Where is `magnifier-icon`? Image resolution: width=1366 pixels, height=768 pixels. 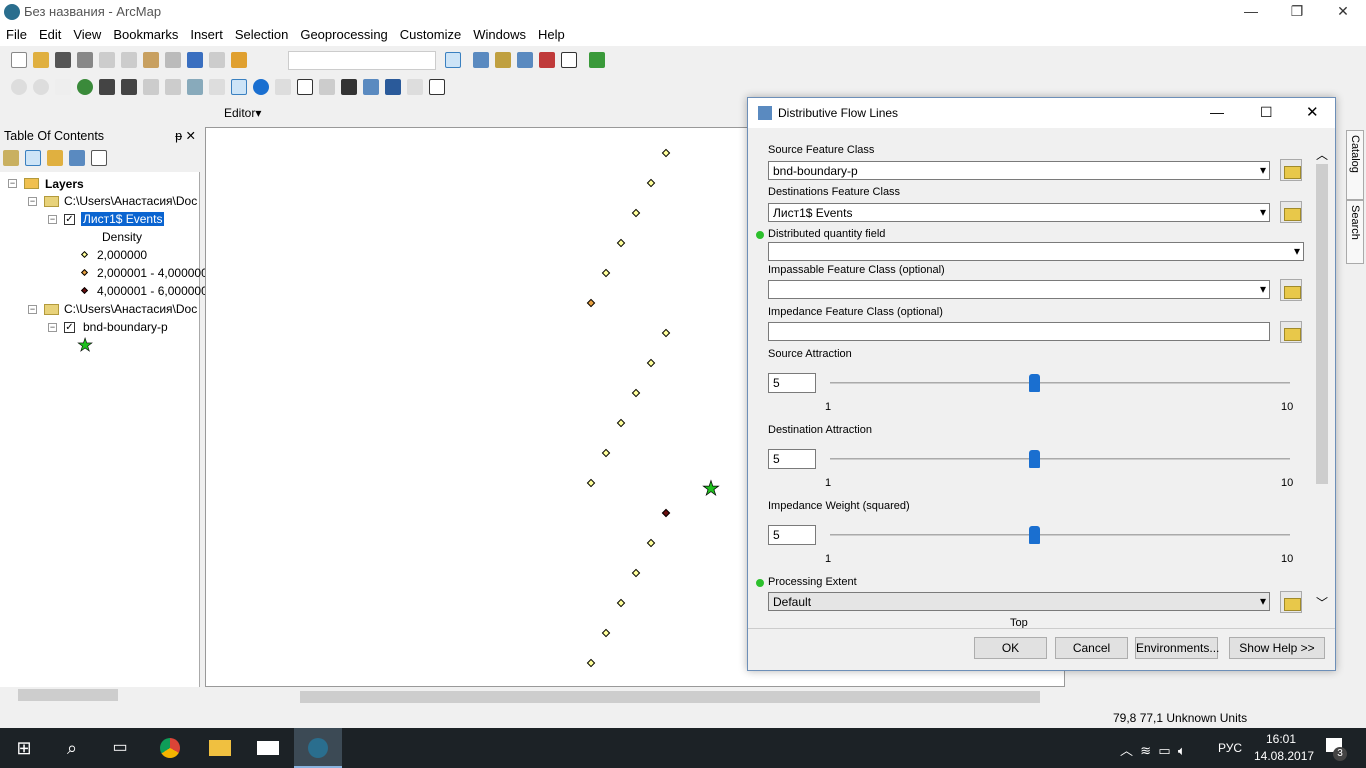
magnifier-icon is located at coordinates (437, 87).